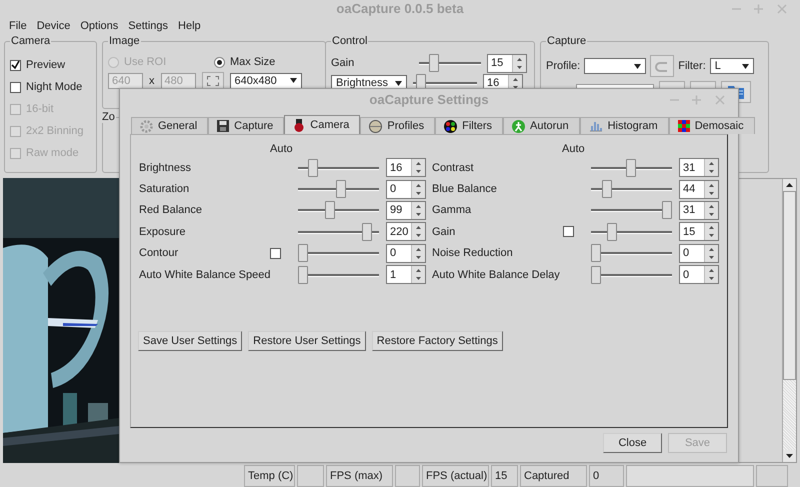 The image size is (800, 487). Describe the element at coordinates (496, 274) in the screenshot. I see `control-label: Auto White Balance Delay` at that location.